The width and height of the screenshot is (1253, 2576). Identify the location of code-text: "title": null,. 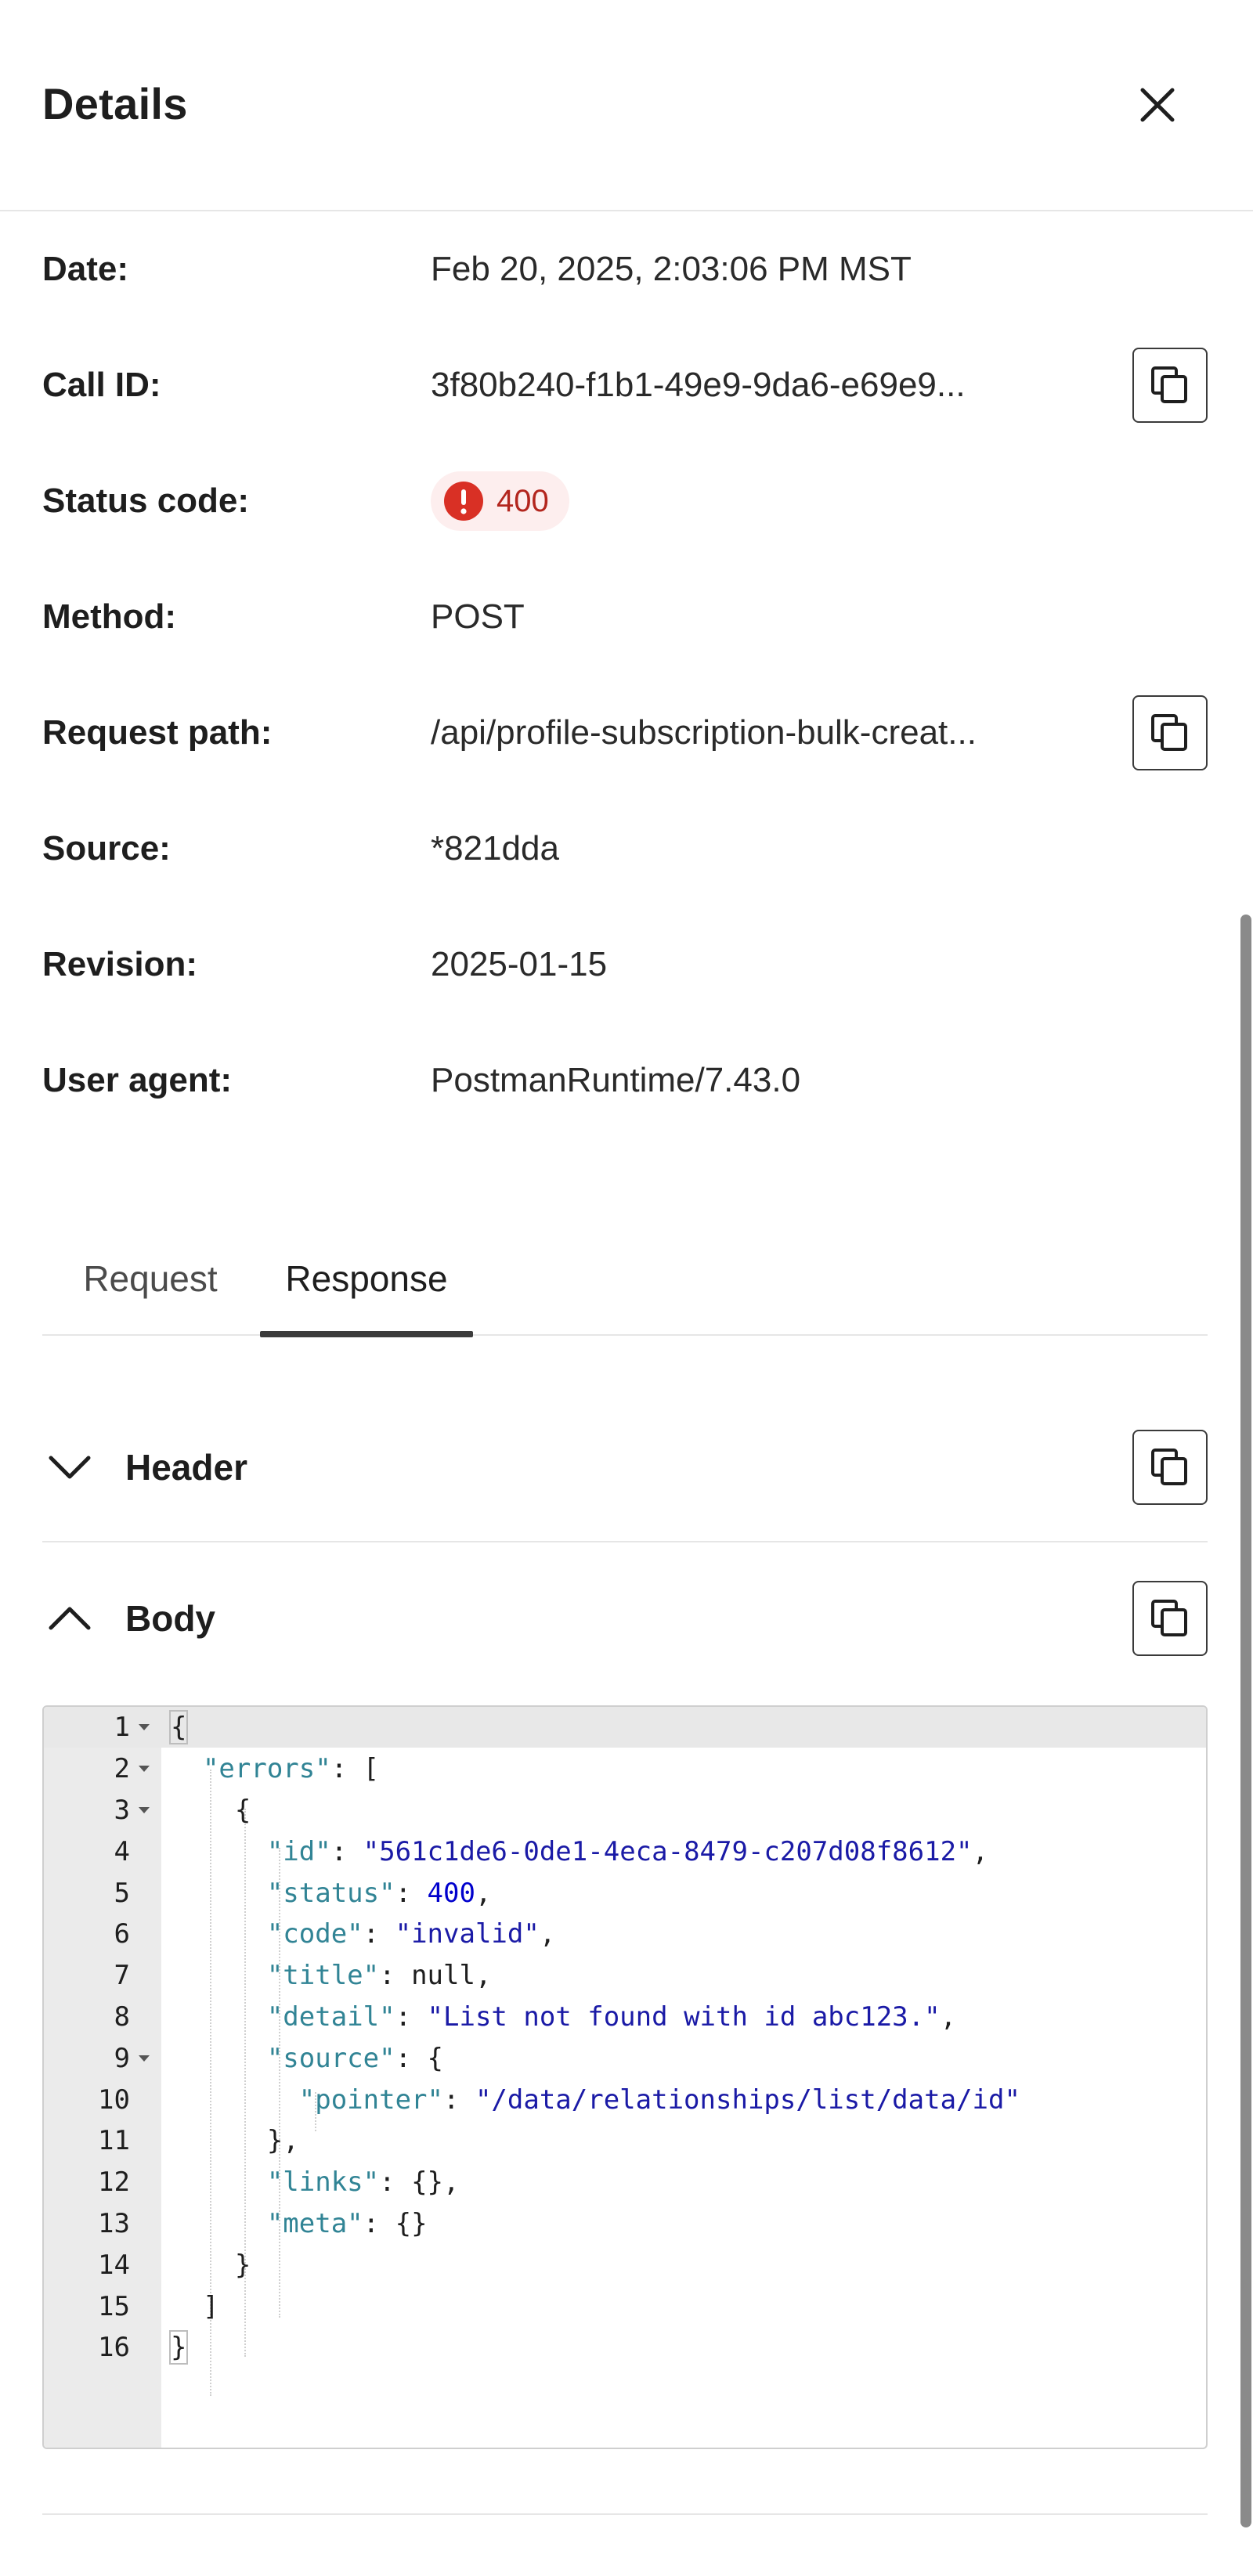
(379, 1976).